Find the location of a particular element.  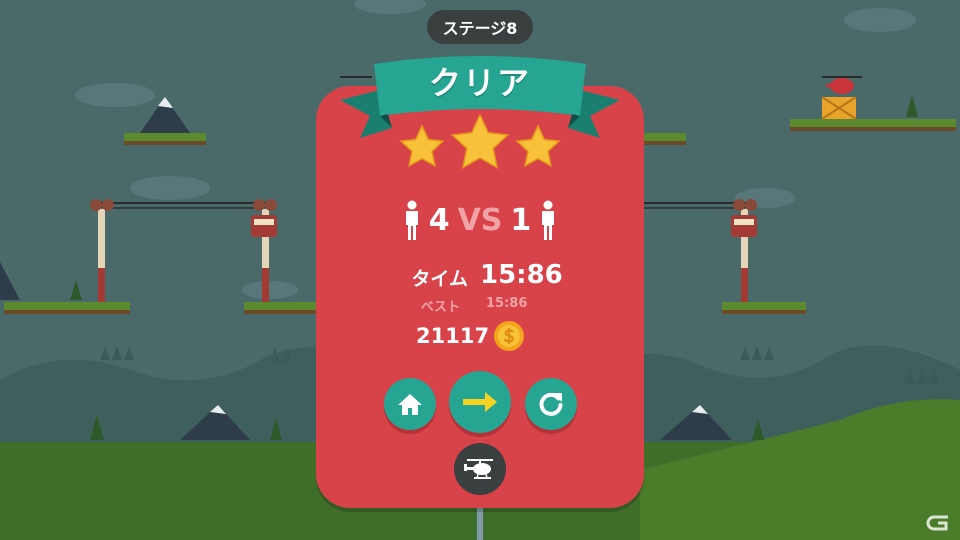

coin-icon is located at coordinates (509, 336).